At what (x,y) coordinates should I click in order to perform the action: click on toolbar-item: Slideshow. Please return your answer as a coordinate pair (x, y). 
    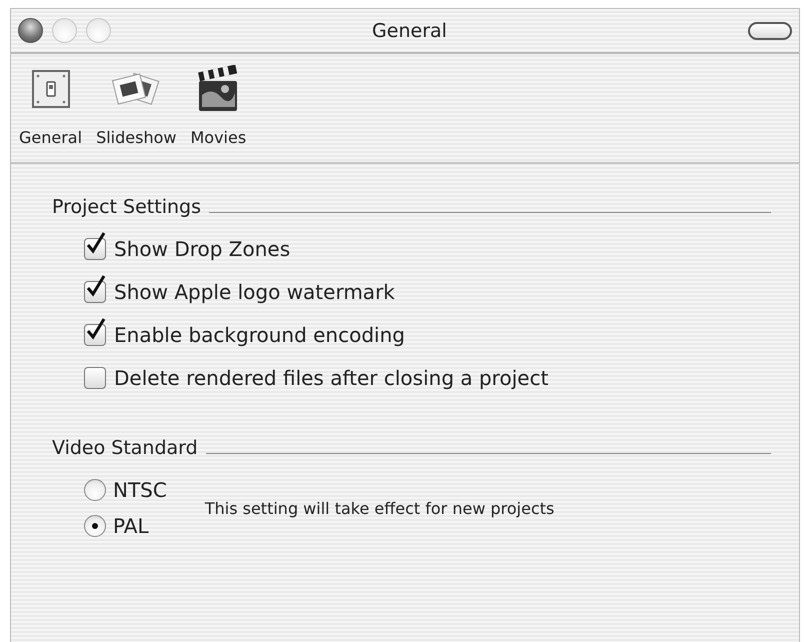
    Looking at the image, I should click on (135, 113).